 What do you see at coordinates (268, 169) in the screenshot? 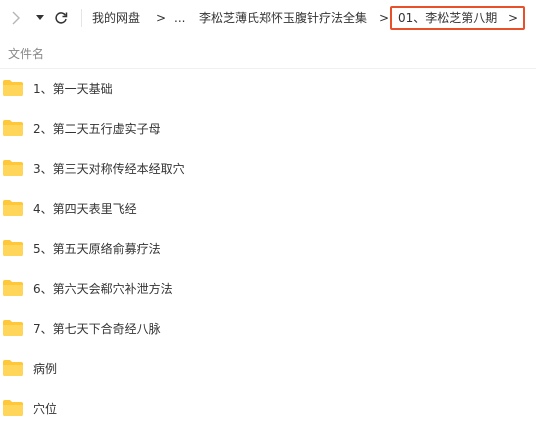
I see `file-row: 3、第三天对称传经本经取穴` at bounding box center [268, 169].